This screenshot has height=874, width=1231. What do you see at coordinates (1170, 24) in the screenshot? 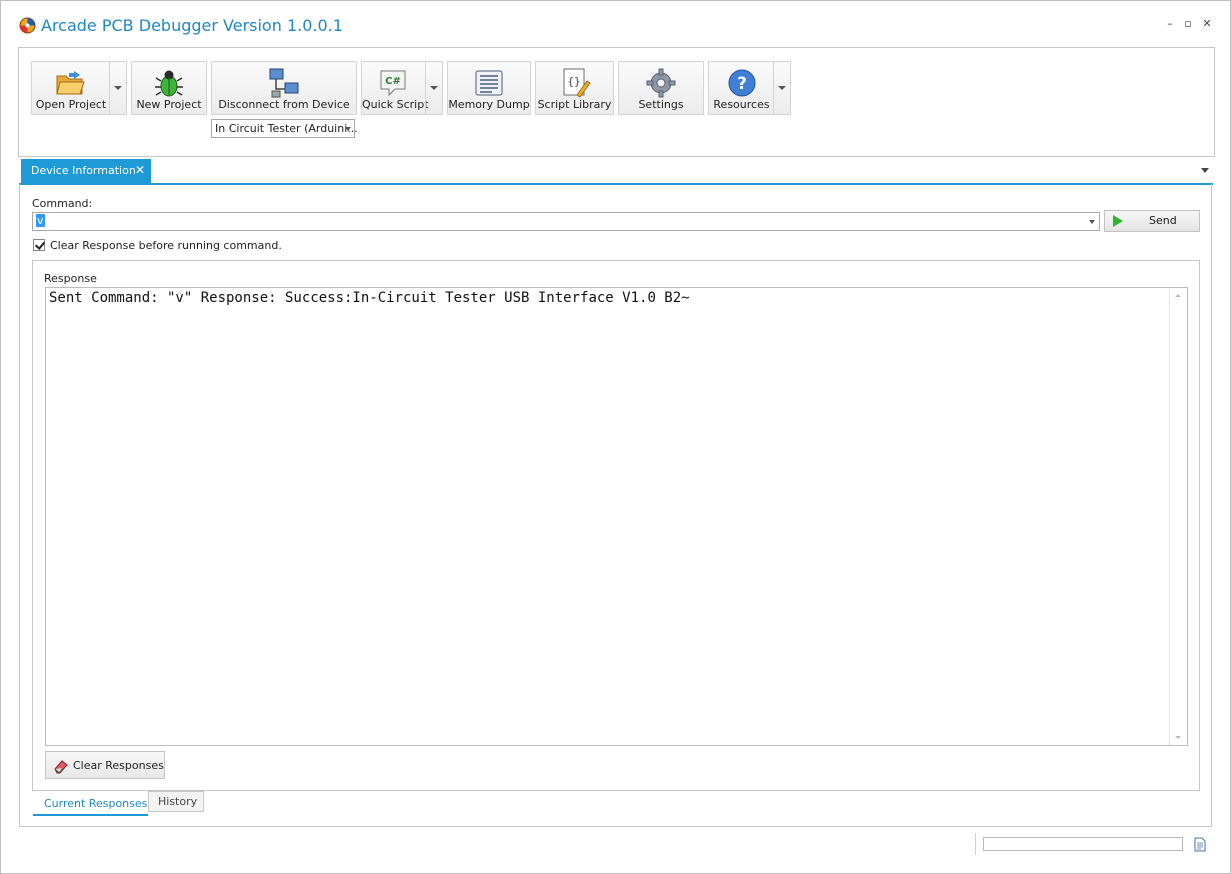
I see `minimize-button: –` at bounding box center [1170, 24].